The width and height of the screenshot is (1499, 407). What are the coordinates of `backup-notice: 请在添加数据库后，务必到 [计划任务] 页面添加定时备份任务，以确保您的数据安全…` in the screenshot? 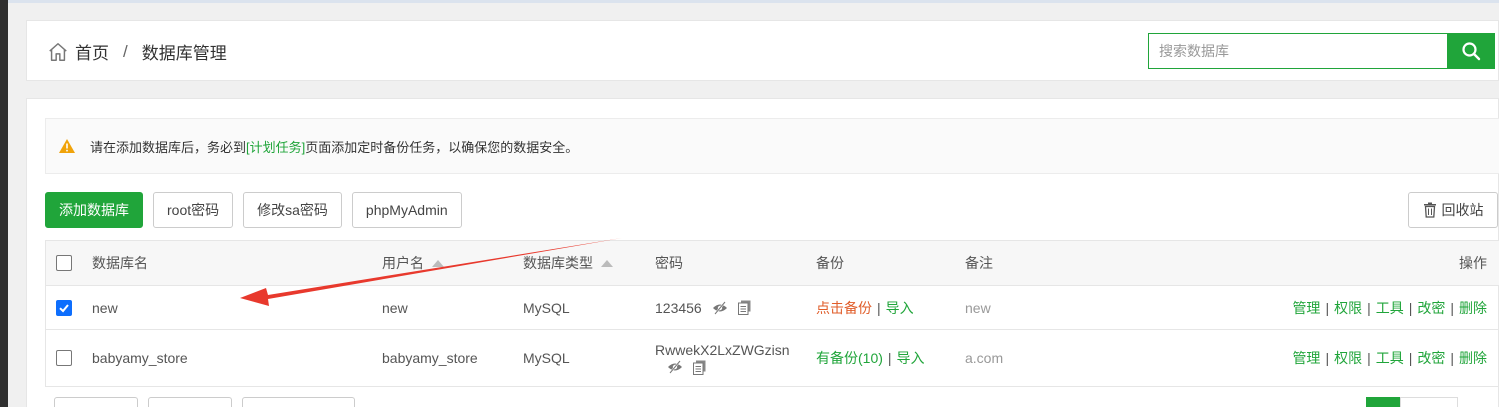 It's located at (772, 146).